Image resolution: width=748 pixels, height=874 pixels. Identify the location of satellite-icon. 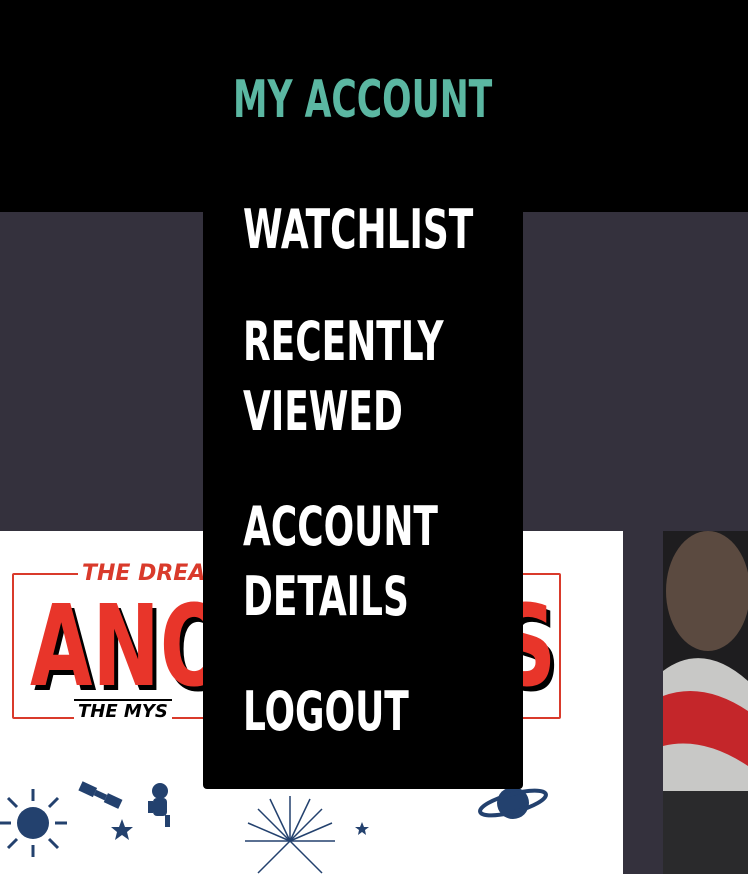
(100, 795).